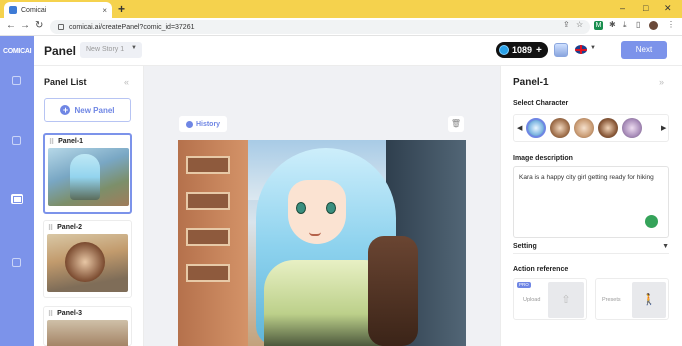  What do you see at coordinates (61, 27) in the screenshot?
I see `lock-icon` at bounding box center [61, 27].